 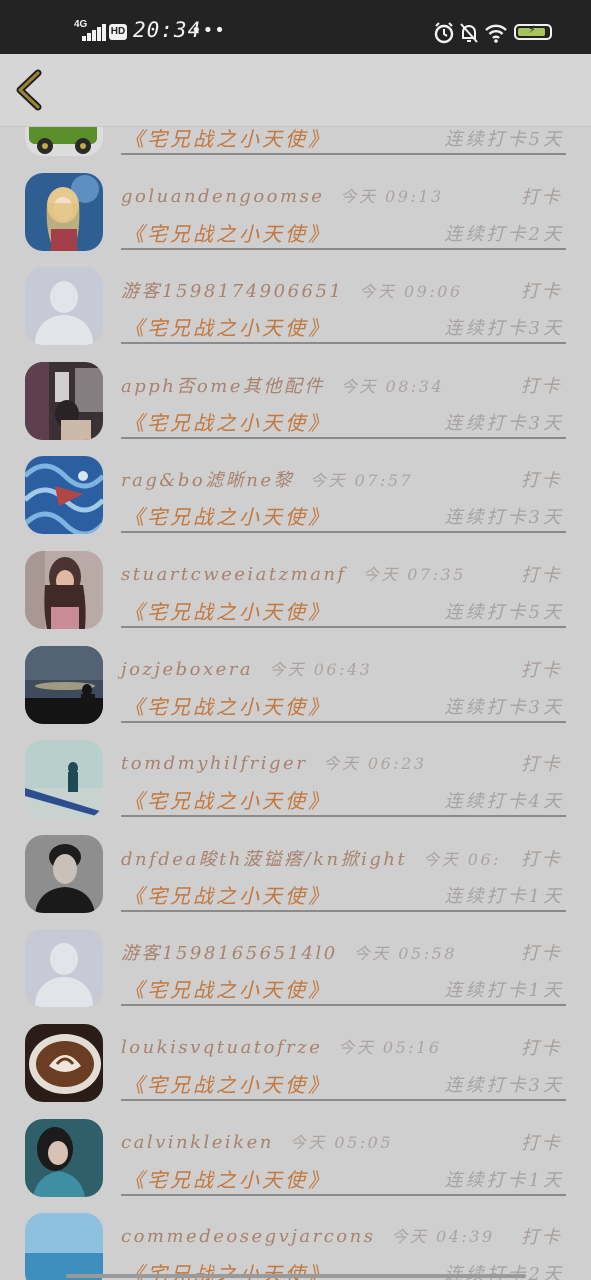 What do you see at coordinates (443, 1237) in the screenshot?
I see `checkin-time: 今天 04:39` at bounding box center [443, 1237].